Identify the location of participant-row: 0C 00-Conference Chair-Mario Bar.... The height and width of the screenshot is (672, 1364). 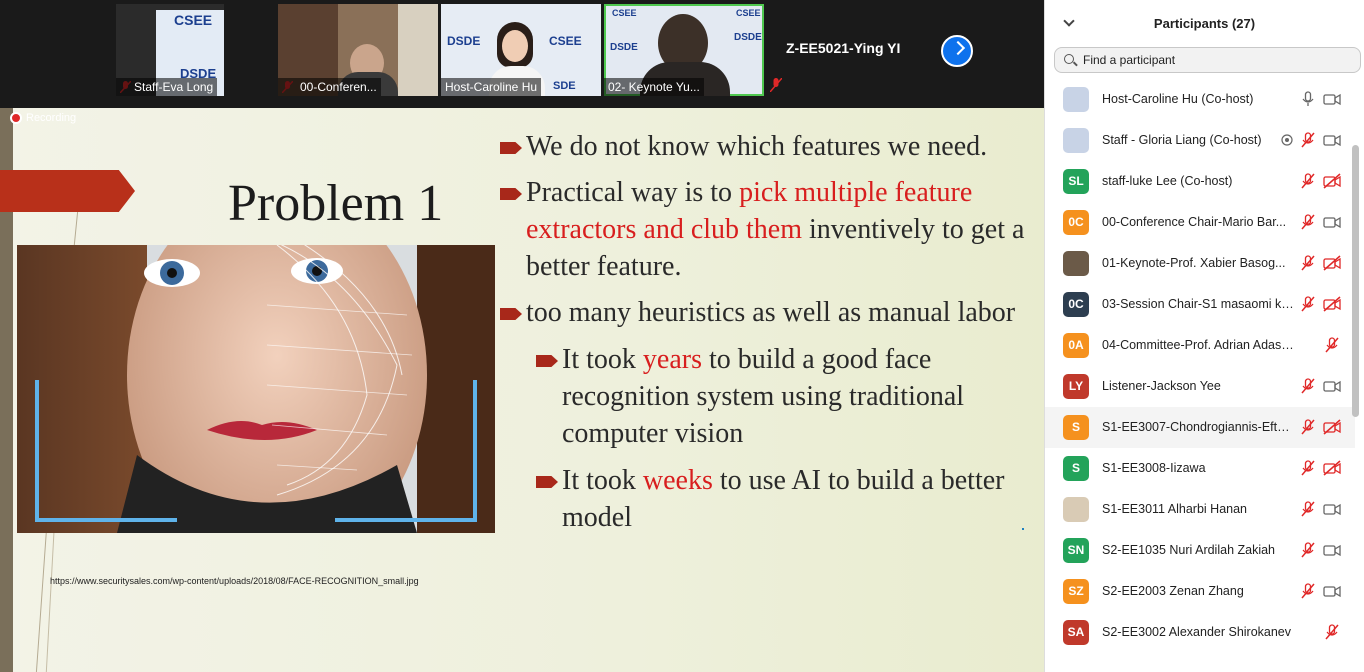
(1200, 222).